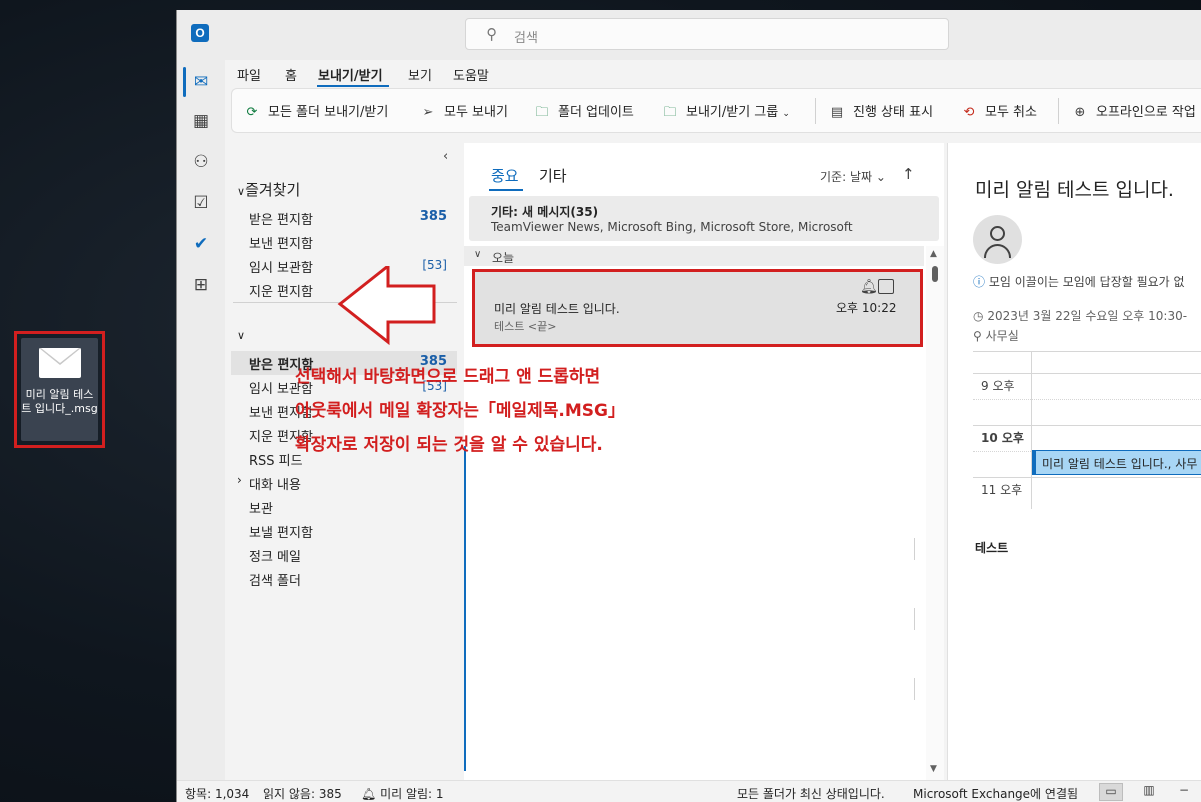 The image size is (1201, 802). Describe the element at coordinates (463, 110) in the screenshot. I see `send-all-button: ➢ 모두 보내기` at that location.